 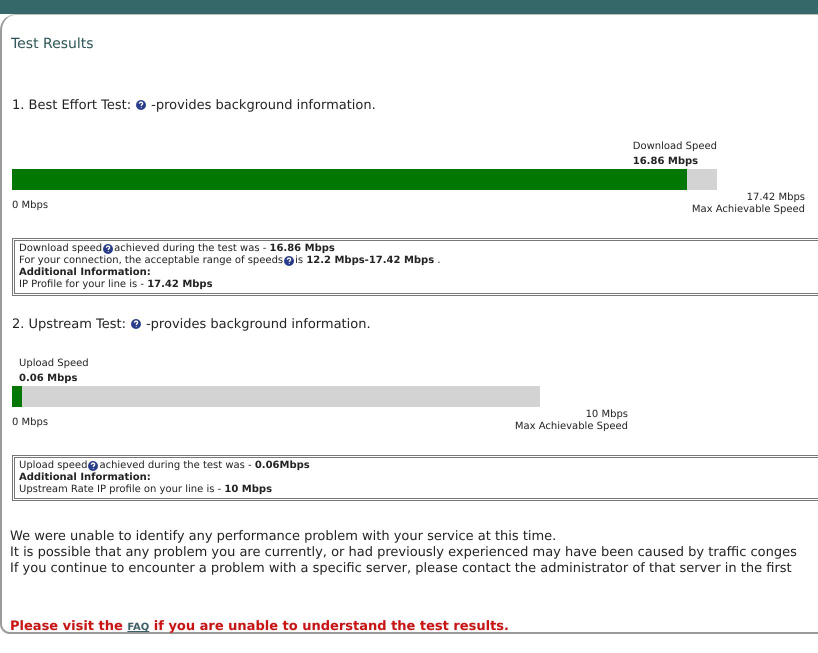 What do you see at coordinates (116, 285) in the screenshot?
I see `info-text: IP Profile for your line is - 17.42 Mbps` at bounding box center [116, 285].